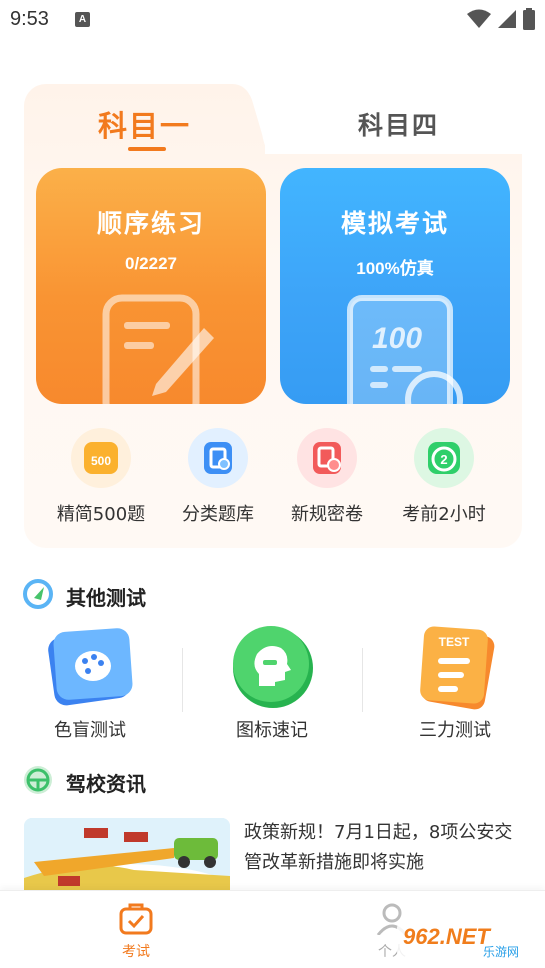 This screenshot has width=545, height=968. What do you see at coordinates (252, 119) in the screenshot?
I see `tab-notch` at bounding box center [252, 119].